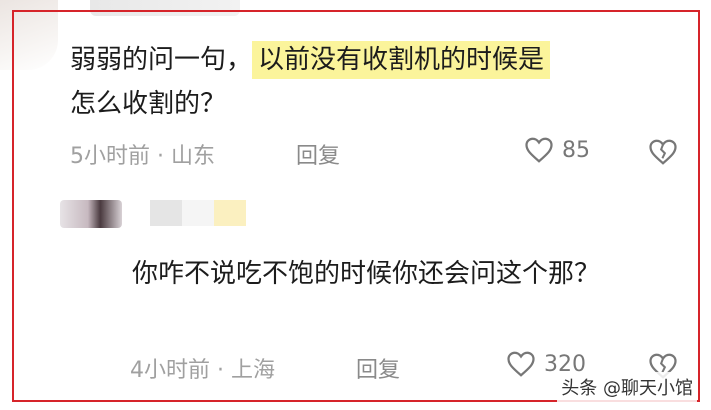  Describe the element at coordinates (202, 370) in the screenshot. I see `comment2-meta: 4小时前 · 上海` at that location.